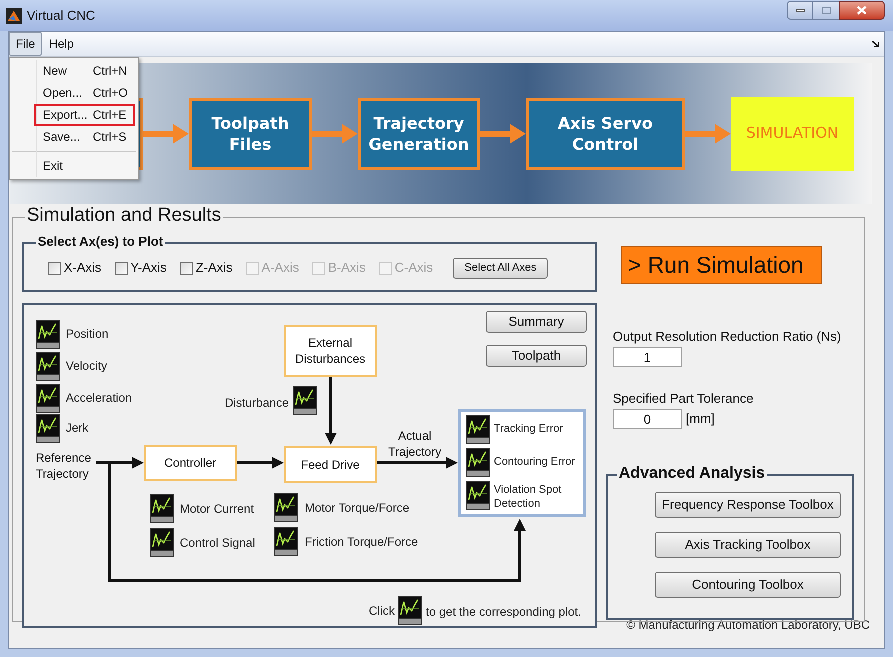  I want to click on select-all-button: Select All Axes, so click(500, 268).